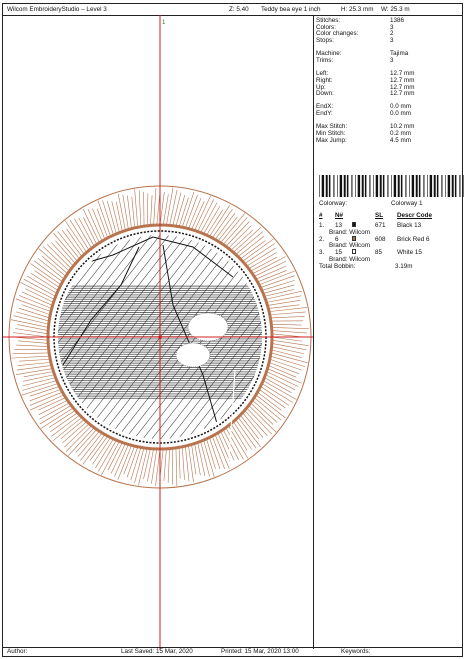 The height and width of the screenshot is (659, 467). Describe the element at coordinates (402, 94) in the screenshot. I see `value-down: 12.7 mm` at that location.